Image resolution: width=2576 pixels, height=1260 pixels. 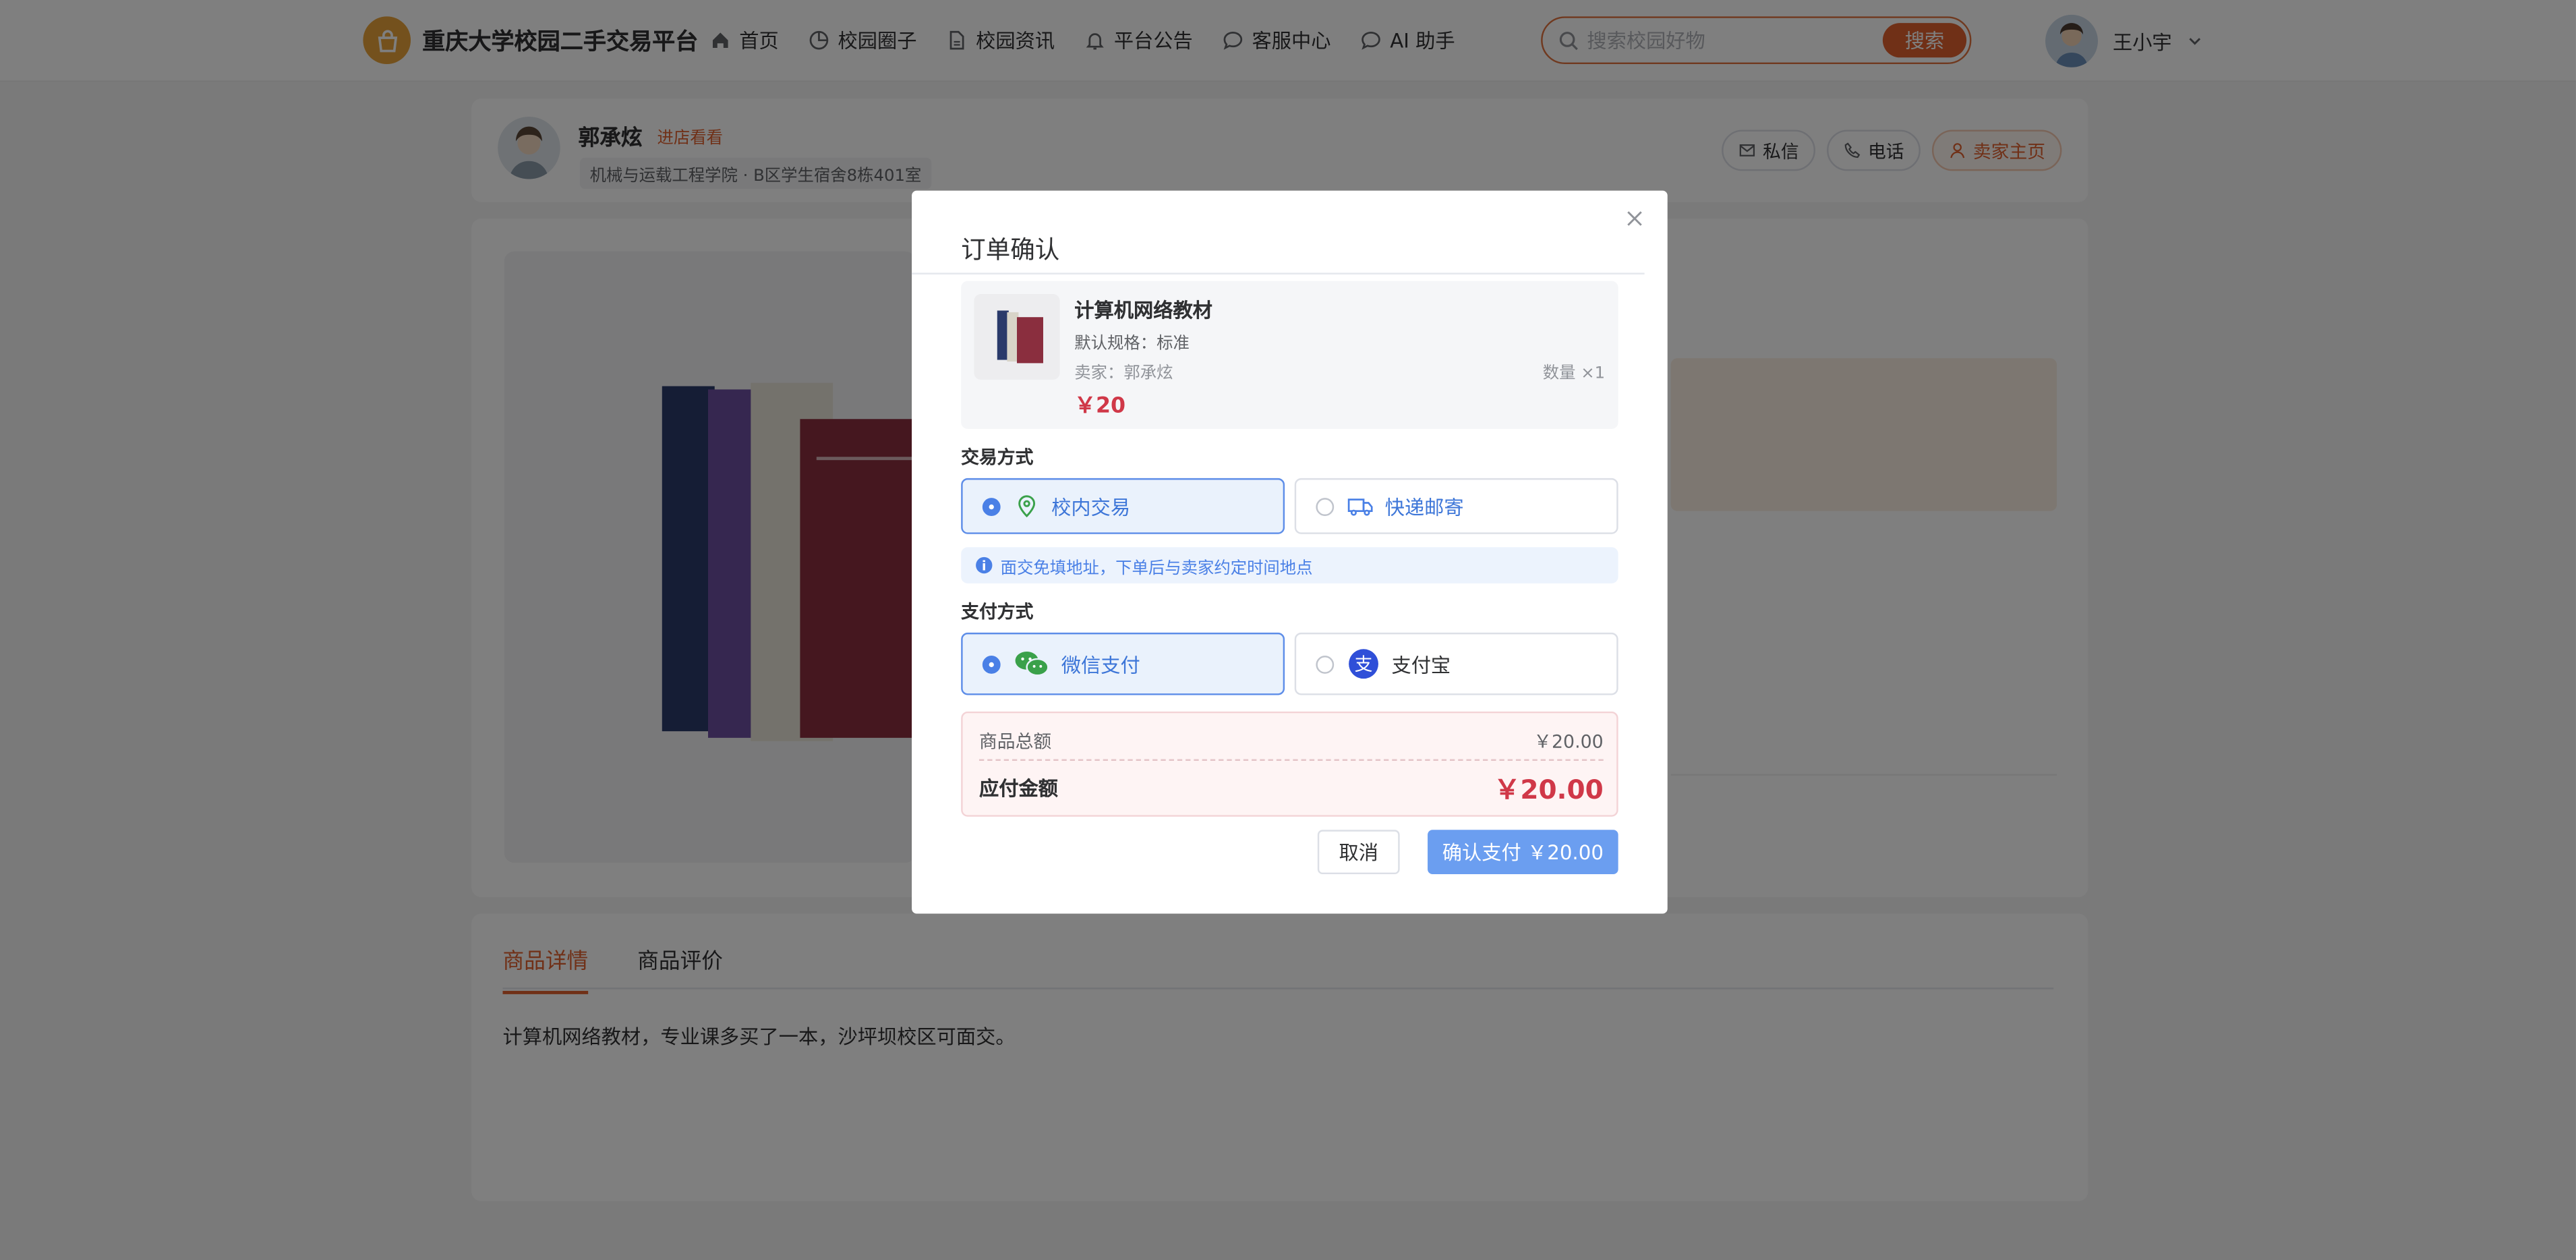 I want to click on divider, so click(x=1278, y=274).